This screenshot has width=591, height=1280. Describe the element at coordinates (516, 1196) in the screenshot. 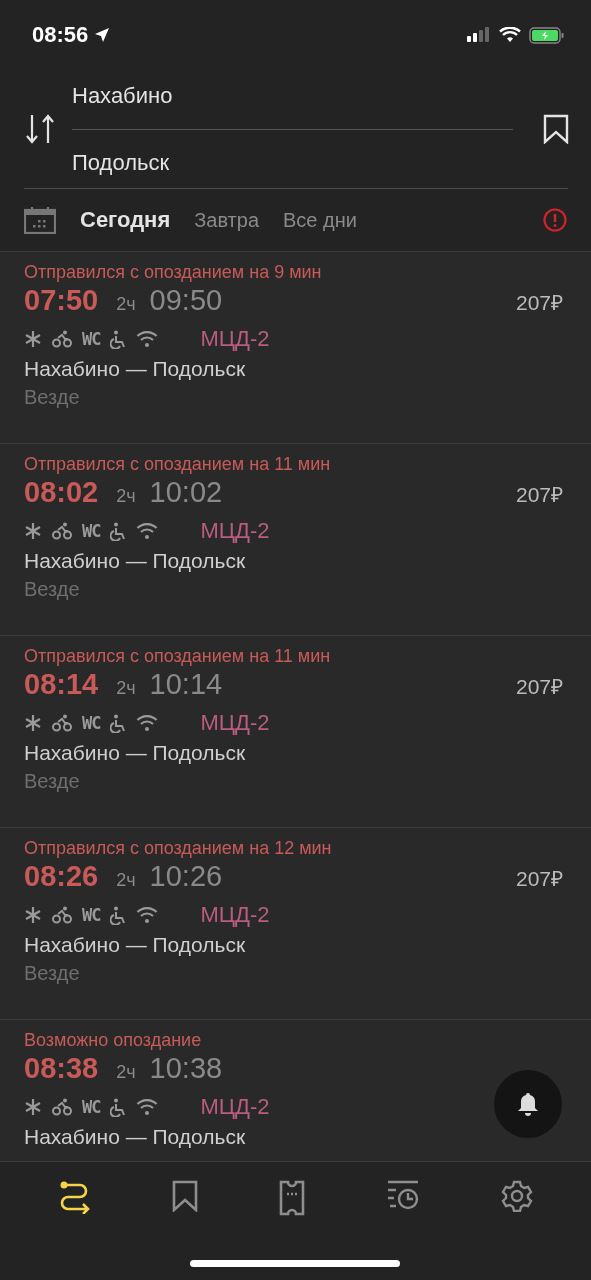

I see `settings-icon` at that location.